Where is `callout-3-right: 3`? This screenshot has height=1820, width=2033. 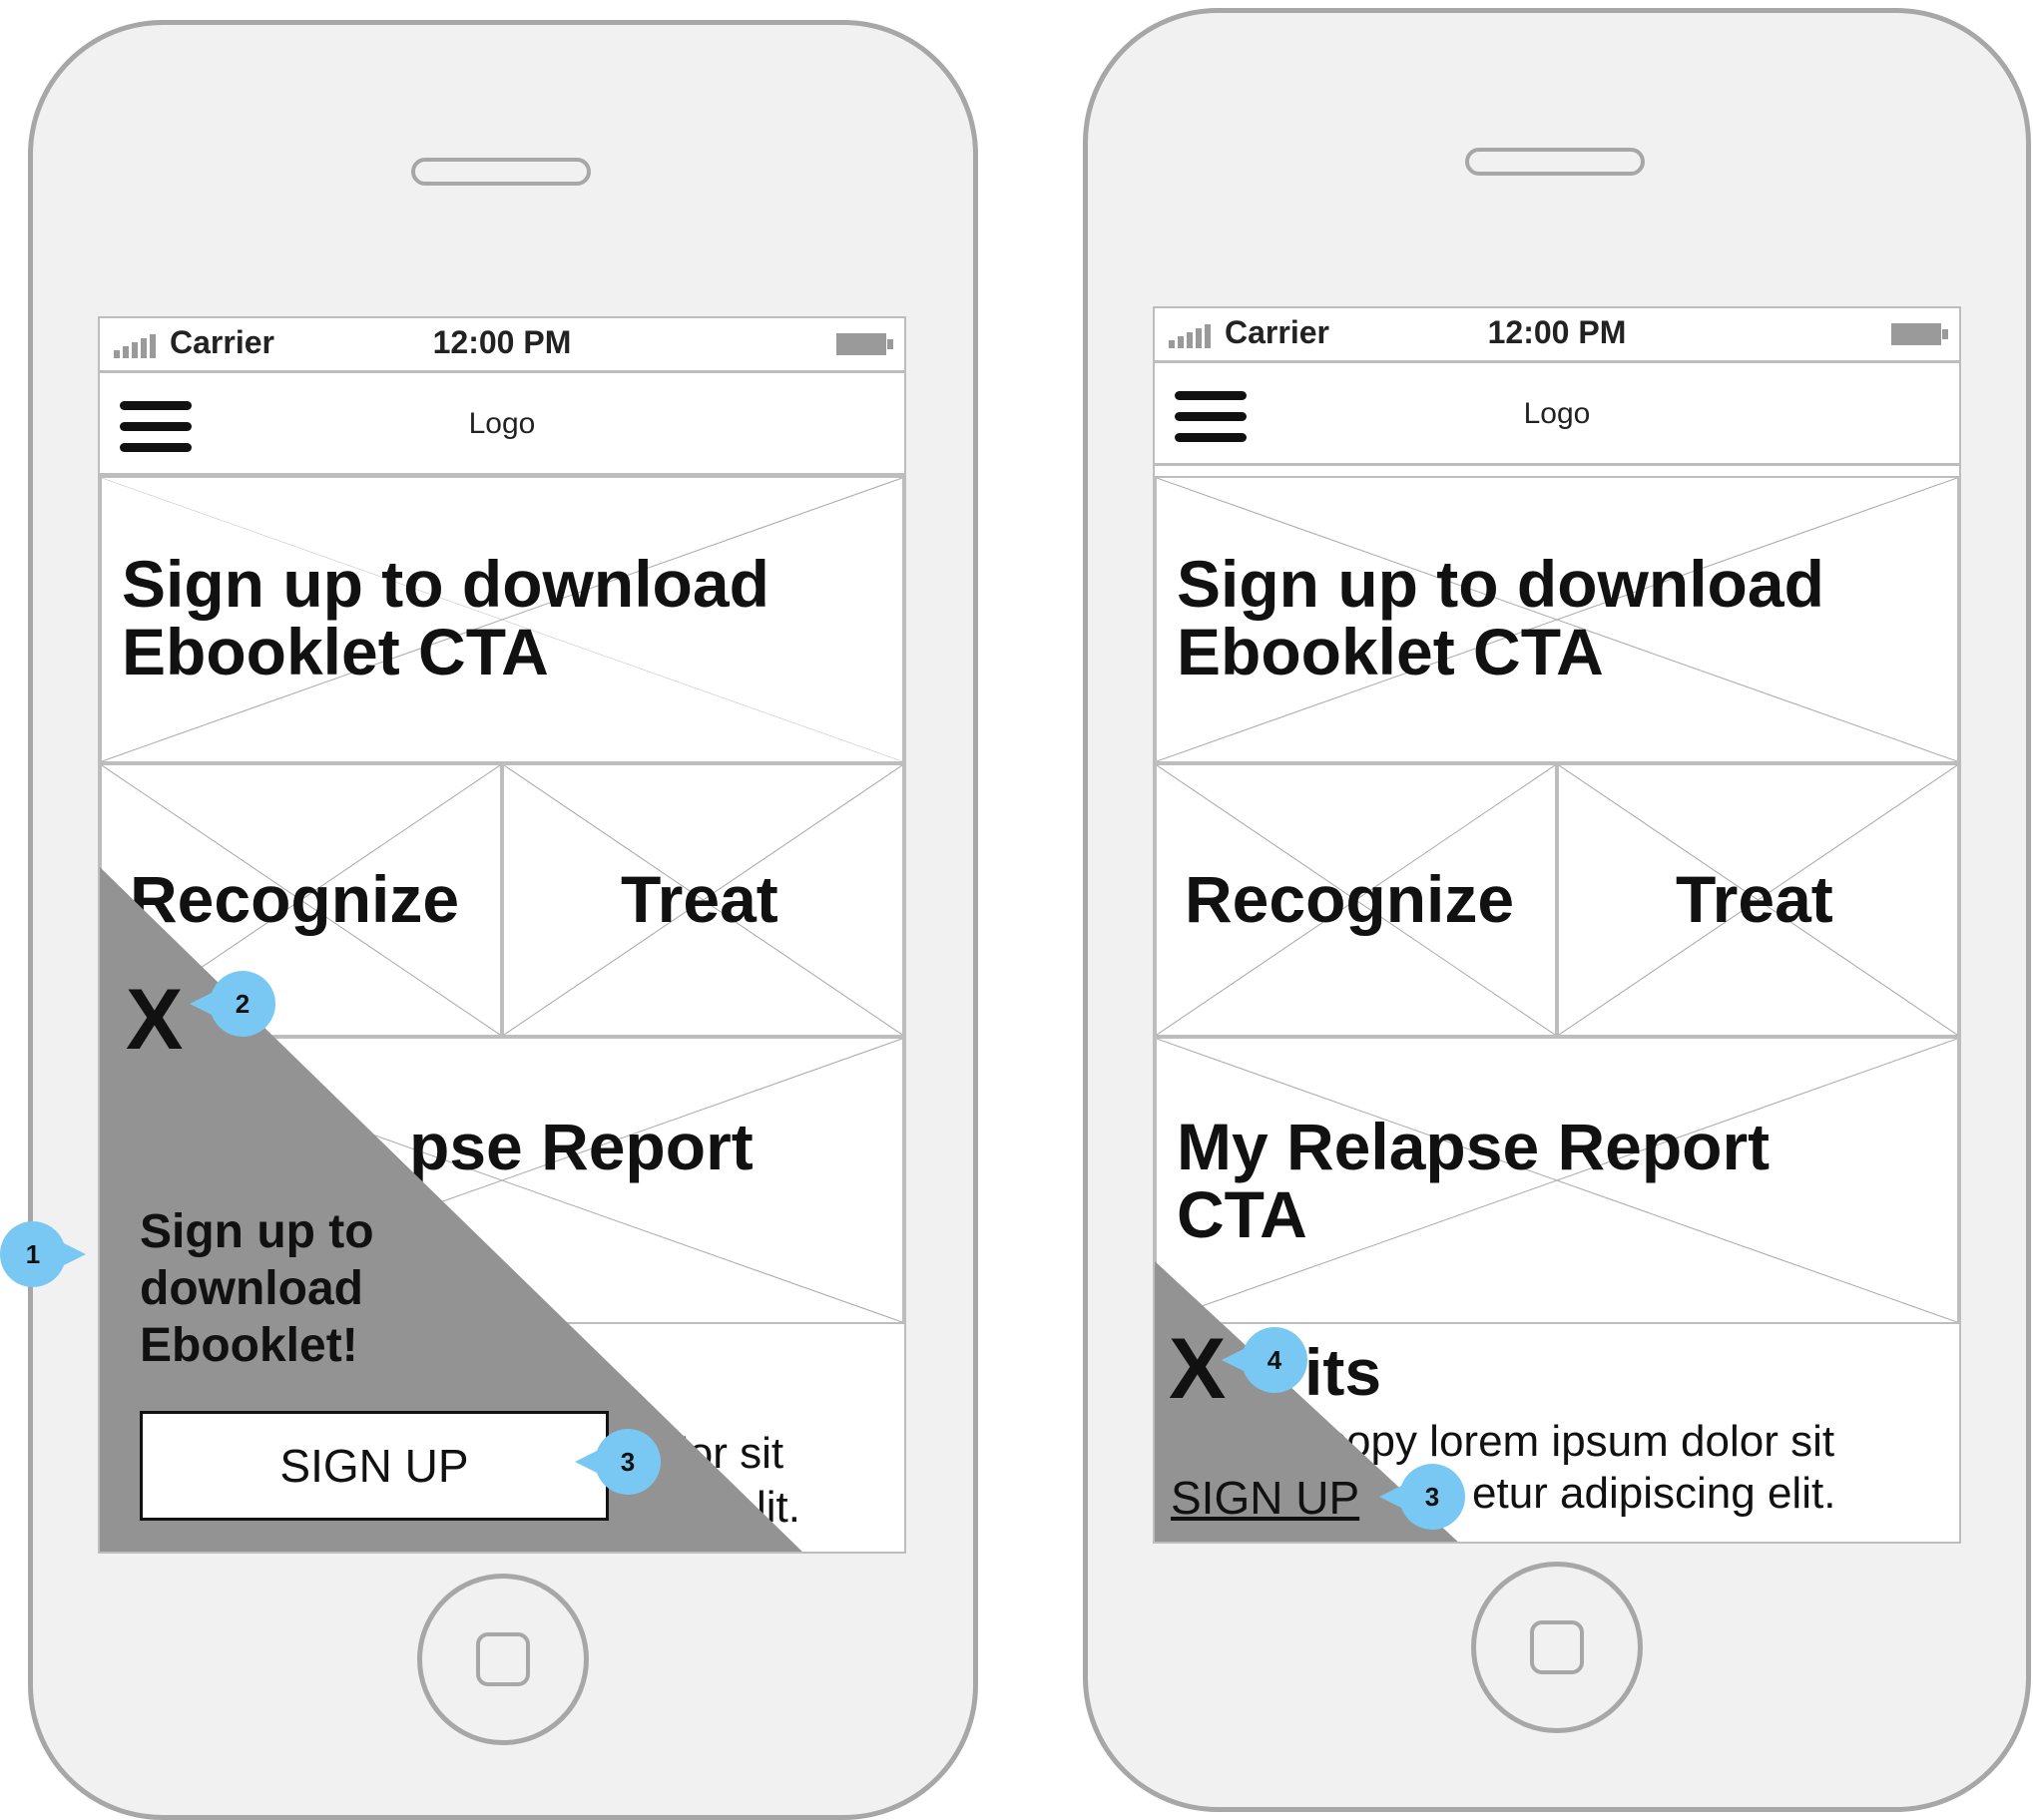 callout-3-right: 3 is located at coordinates (1422, 1497).